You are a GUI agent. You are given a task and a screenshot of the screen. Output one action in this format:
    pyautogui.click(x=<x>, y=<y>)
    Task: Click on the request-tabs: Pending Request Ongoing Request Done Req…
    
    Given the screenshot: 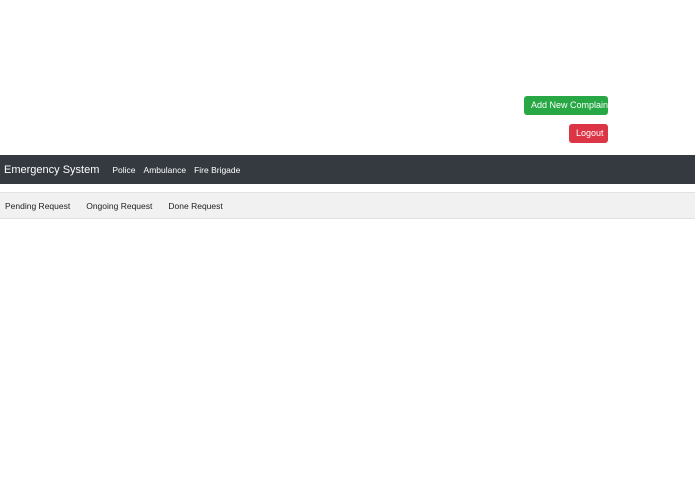 What is the action you would take?
    pyautogui.click(x=347, y=205)
    